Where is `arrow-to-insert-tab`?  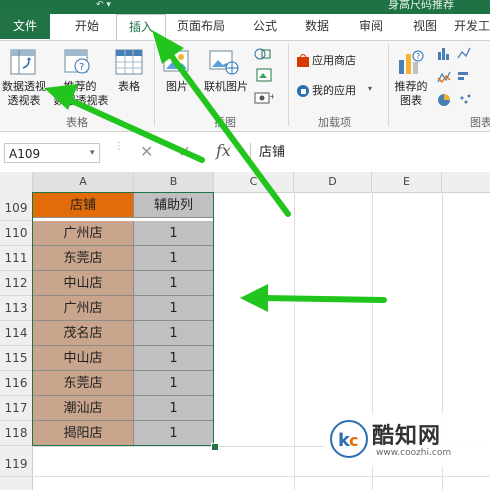 arrow-to-insert-tab is located at coordinates (229, 134).